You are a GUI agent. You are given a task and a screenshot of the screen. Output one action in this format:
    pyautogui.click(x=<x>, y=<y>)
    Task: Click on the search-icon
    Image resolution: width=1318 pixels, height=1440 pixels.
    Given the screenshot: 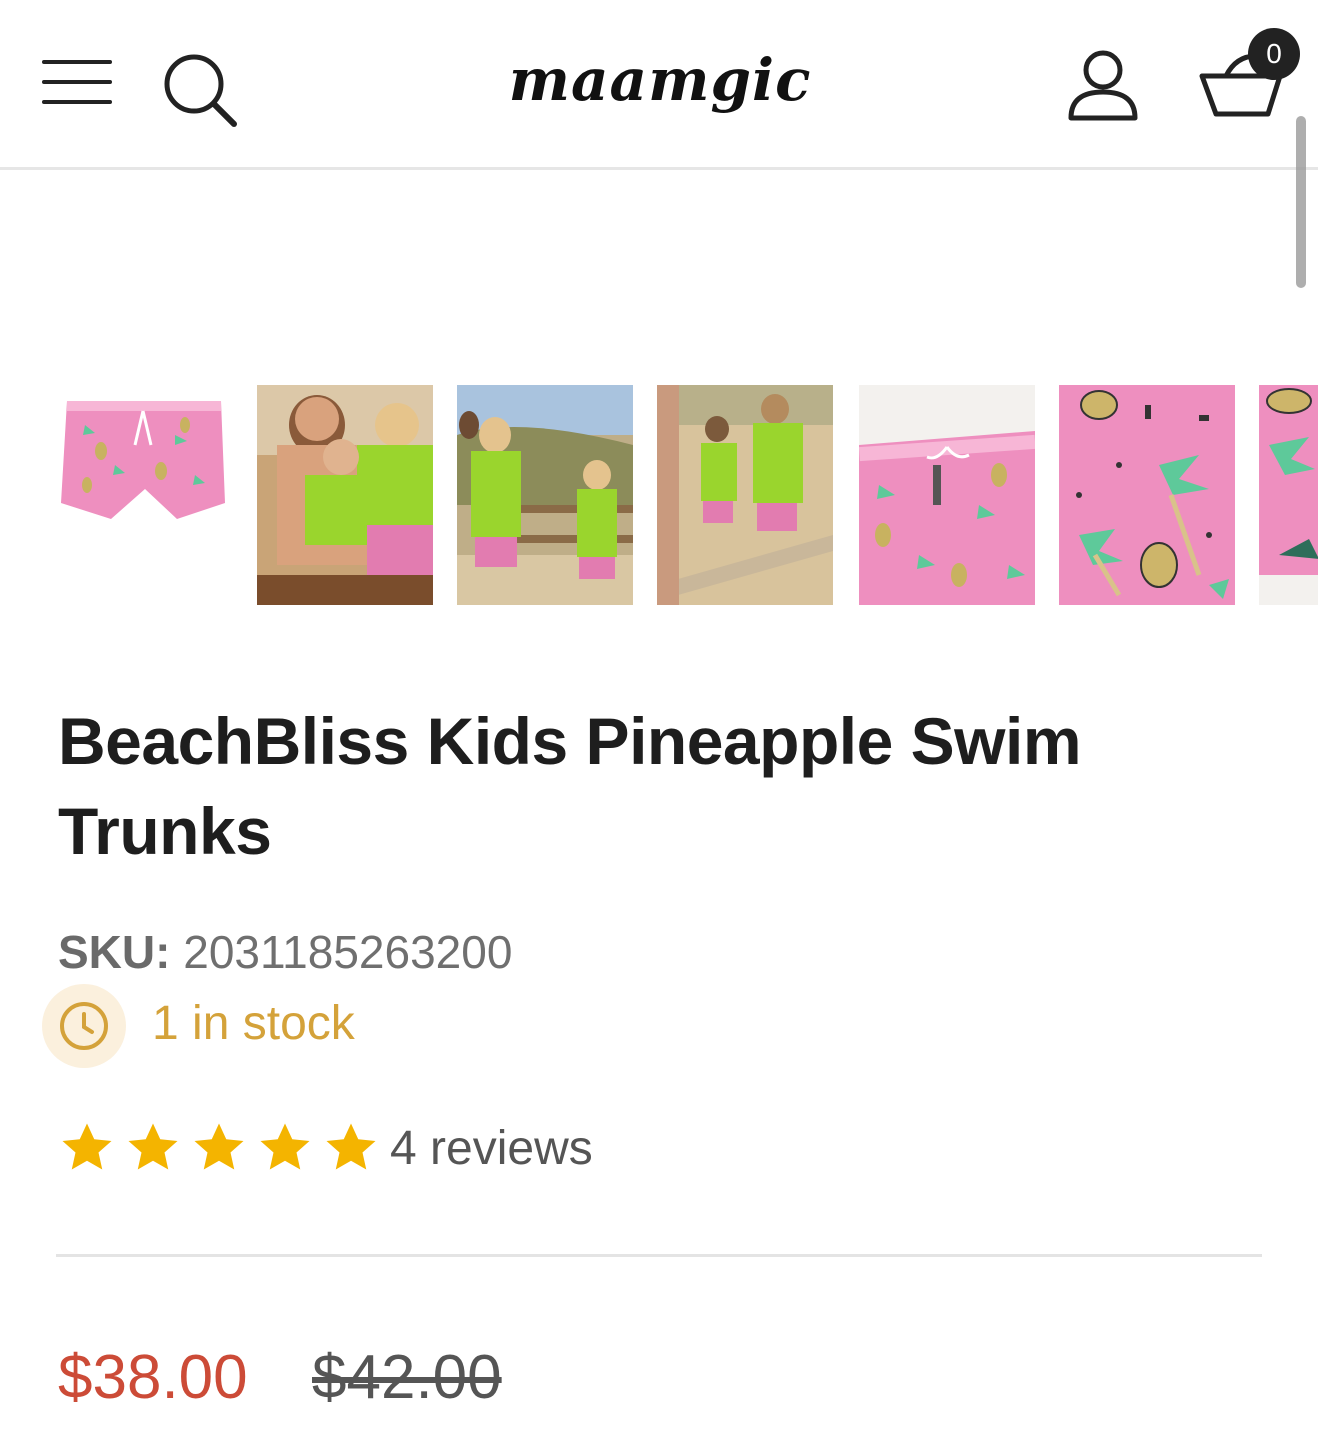 What is the action you would take?
    pyautogui.click(x=200, y=88)
    